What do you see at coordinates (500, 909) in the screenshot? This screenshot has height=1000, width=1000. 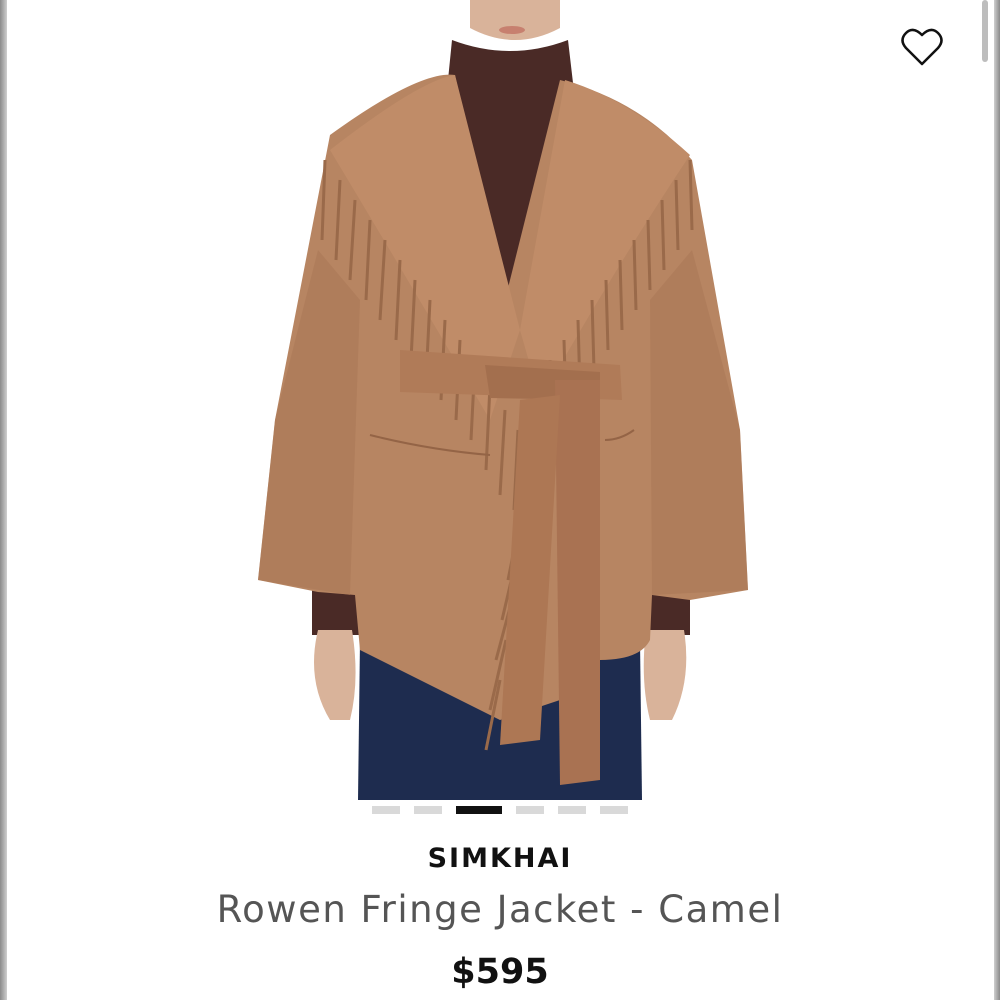 I see `product-title: Rowen Fringe Jacket - Camel` at bounding box center [500, 909].